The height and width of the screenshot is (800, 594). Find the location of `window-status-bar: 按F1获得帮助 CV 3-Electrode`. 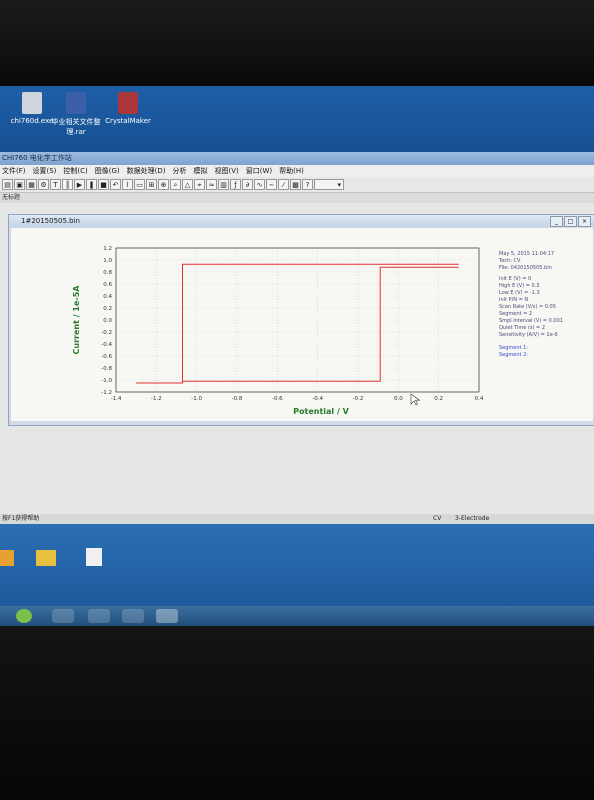

window-status-bar: 按F1获得帮助 CV 3-Electrode is located at coordinates (297, 519).